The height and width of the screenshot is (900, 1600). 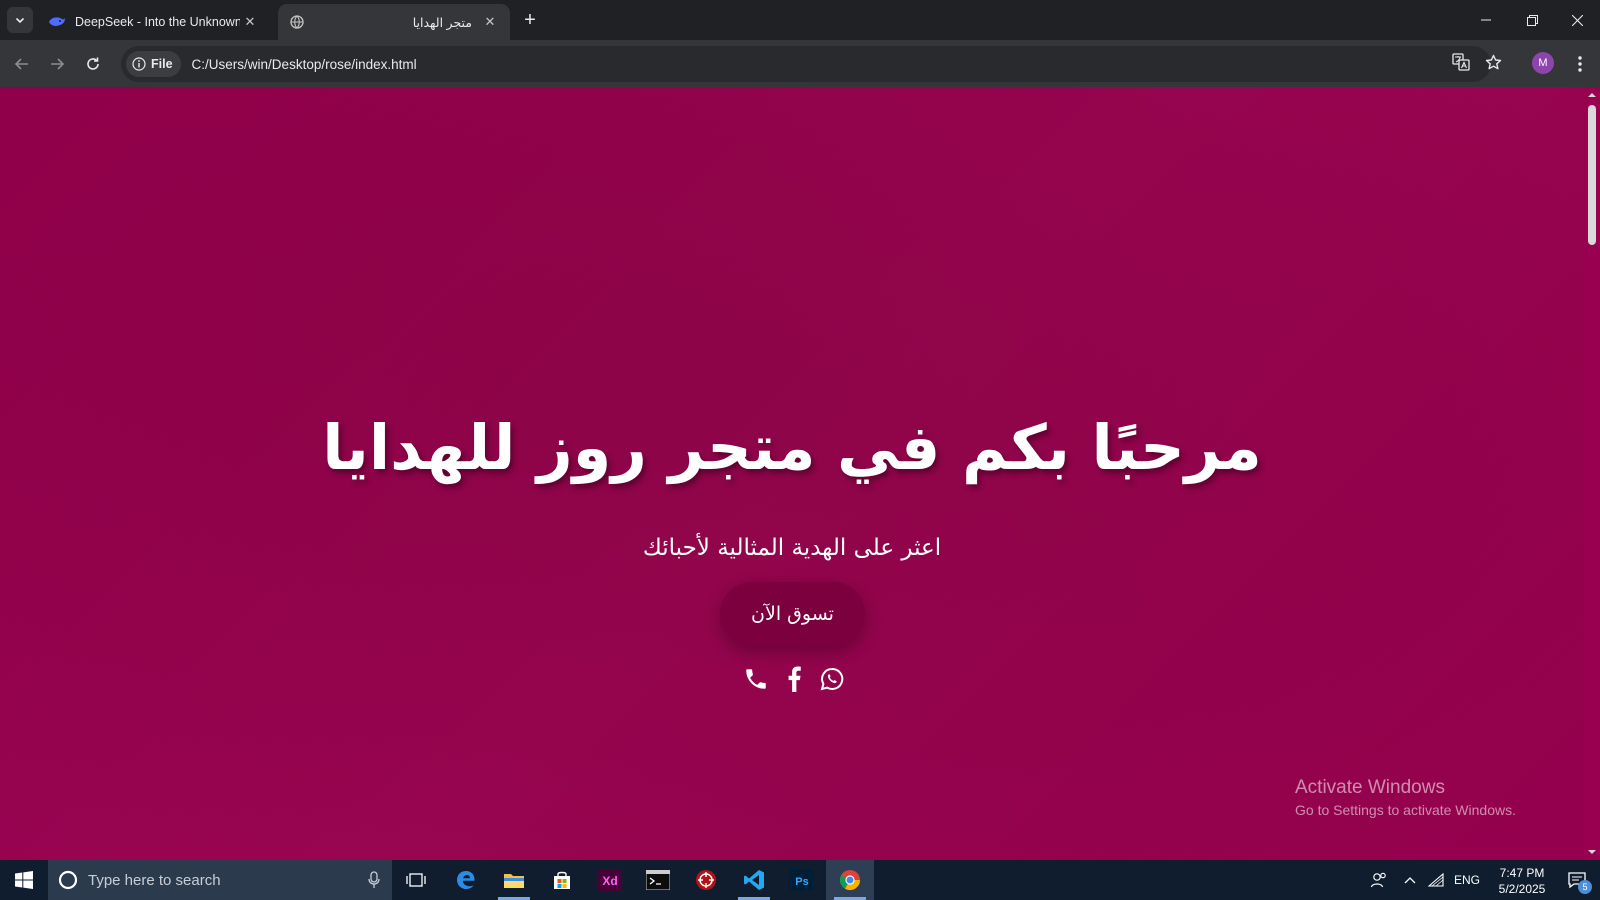 I want to click on start-button, so click(x=24, y=880).